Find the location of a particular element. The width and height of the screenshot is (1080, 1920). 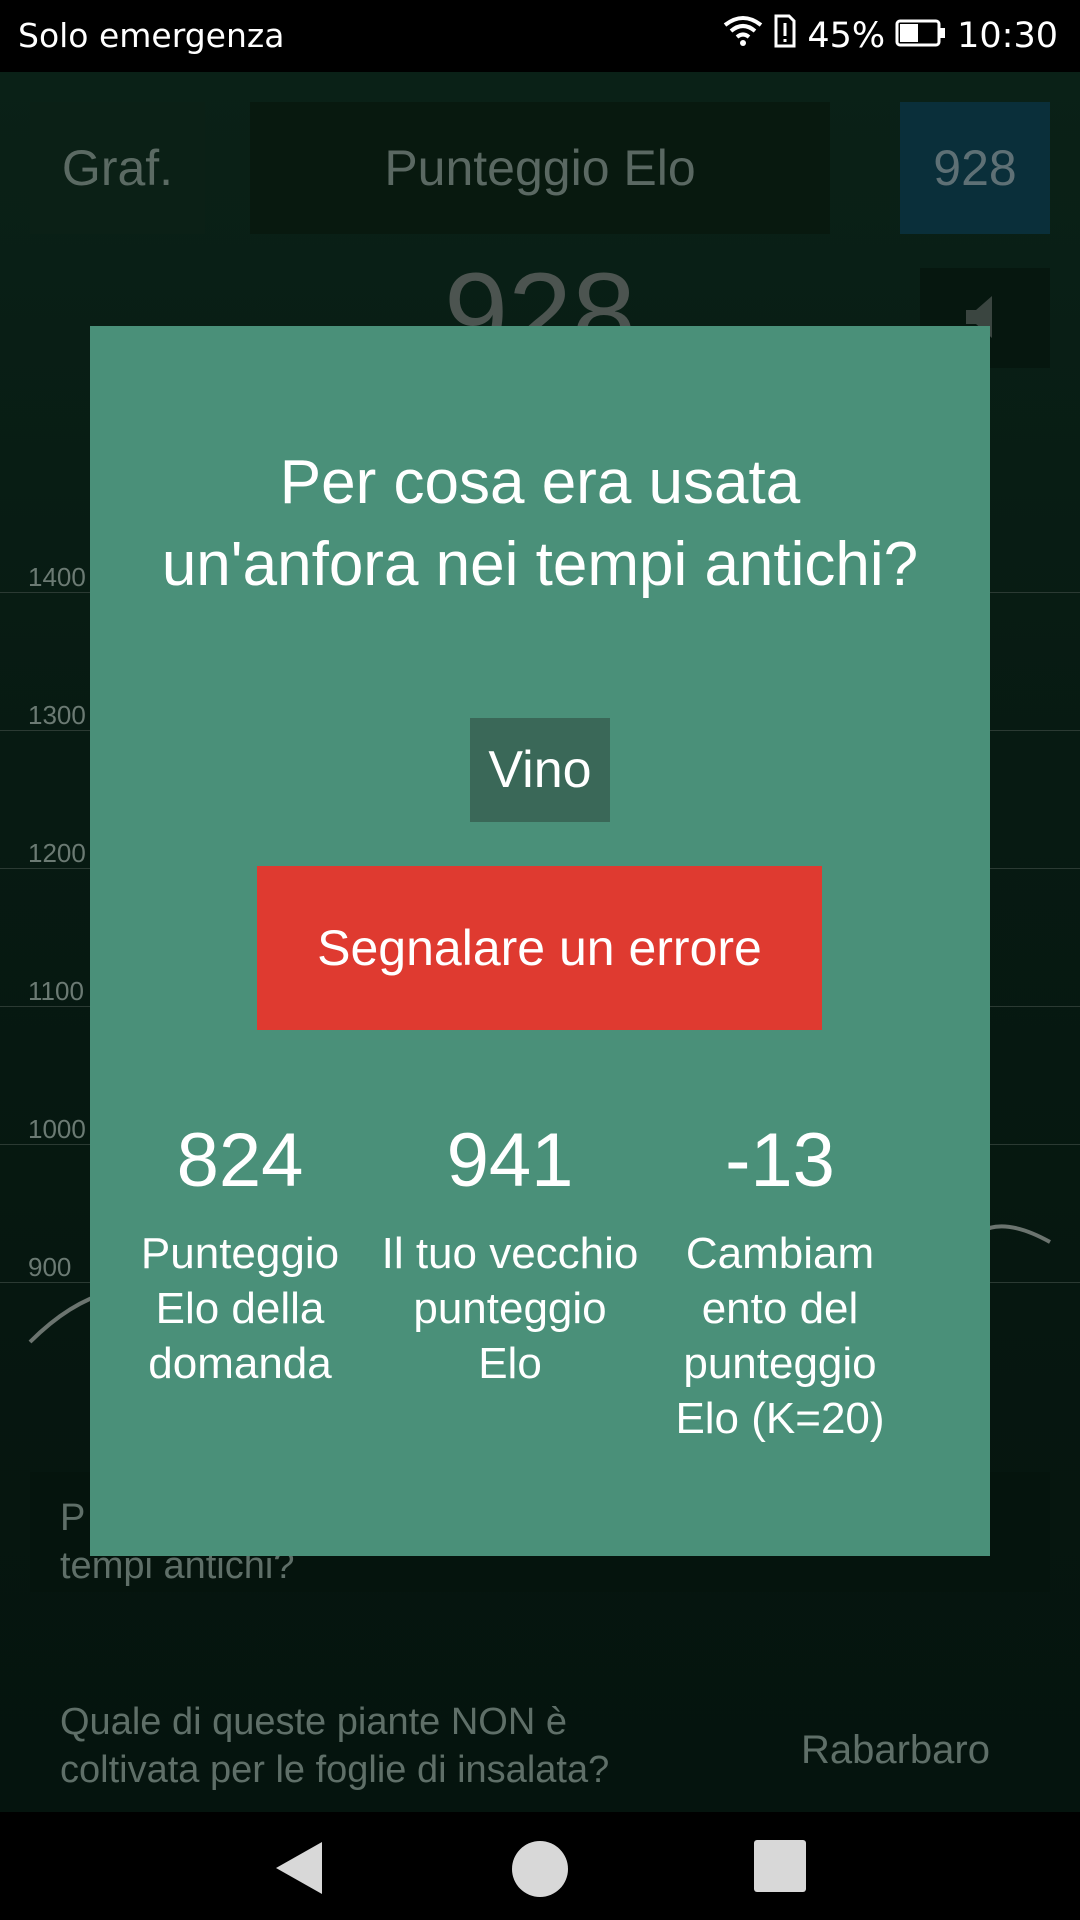

recents-button is located at coordinates (782, 1868).